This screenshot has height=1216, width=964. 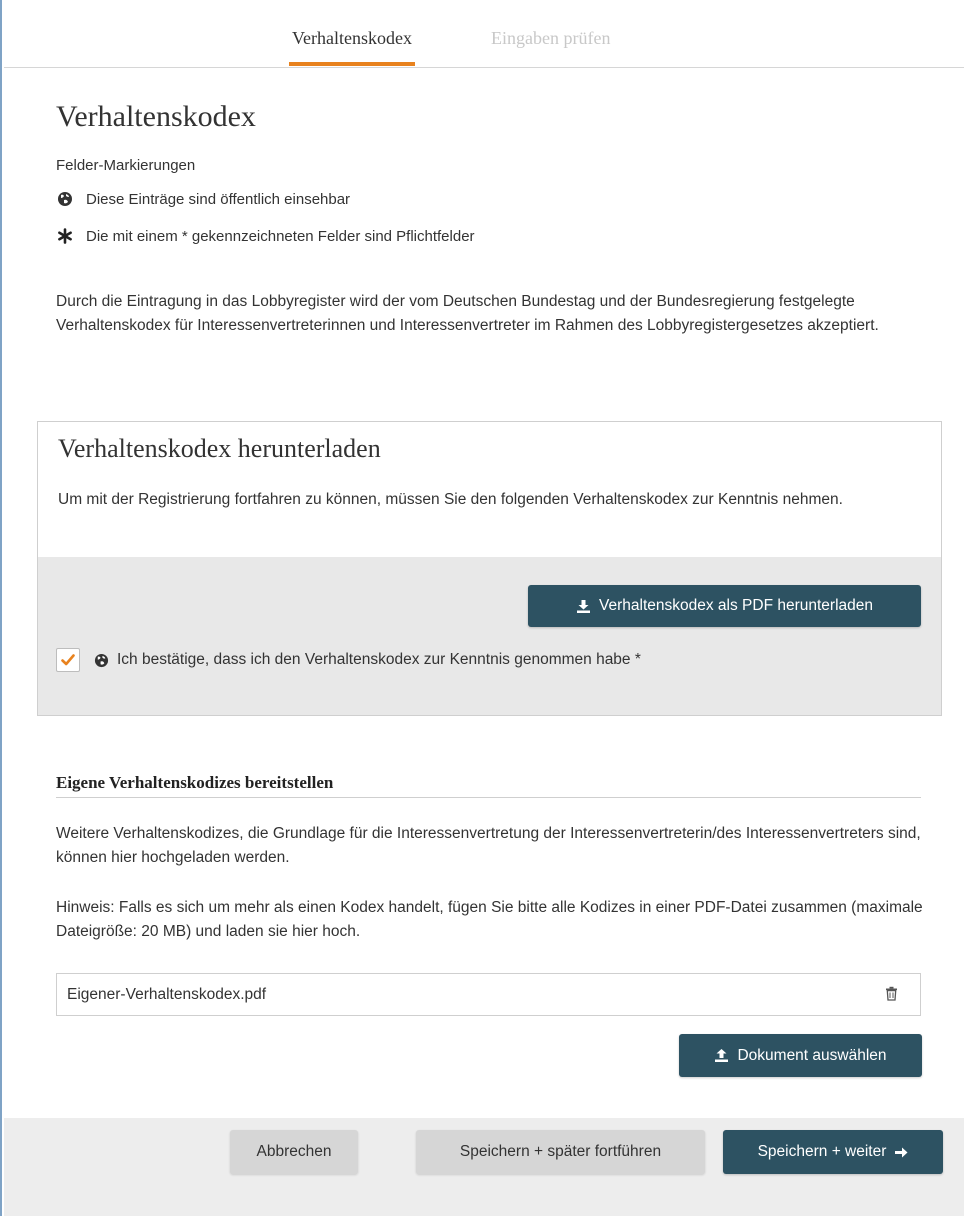 I want to click on legend-public: Diese Einträge sind öffentlich einsehbar, so click(x=203, y=199).